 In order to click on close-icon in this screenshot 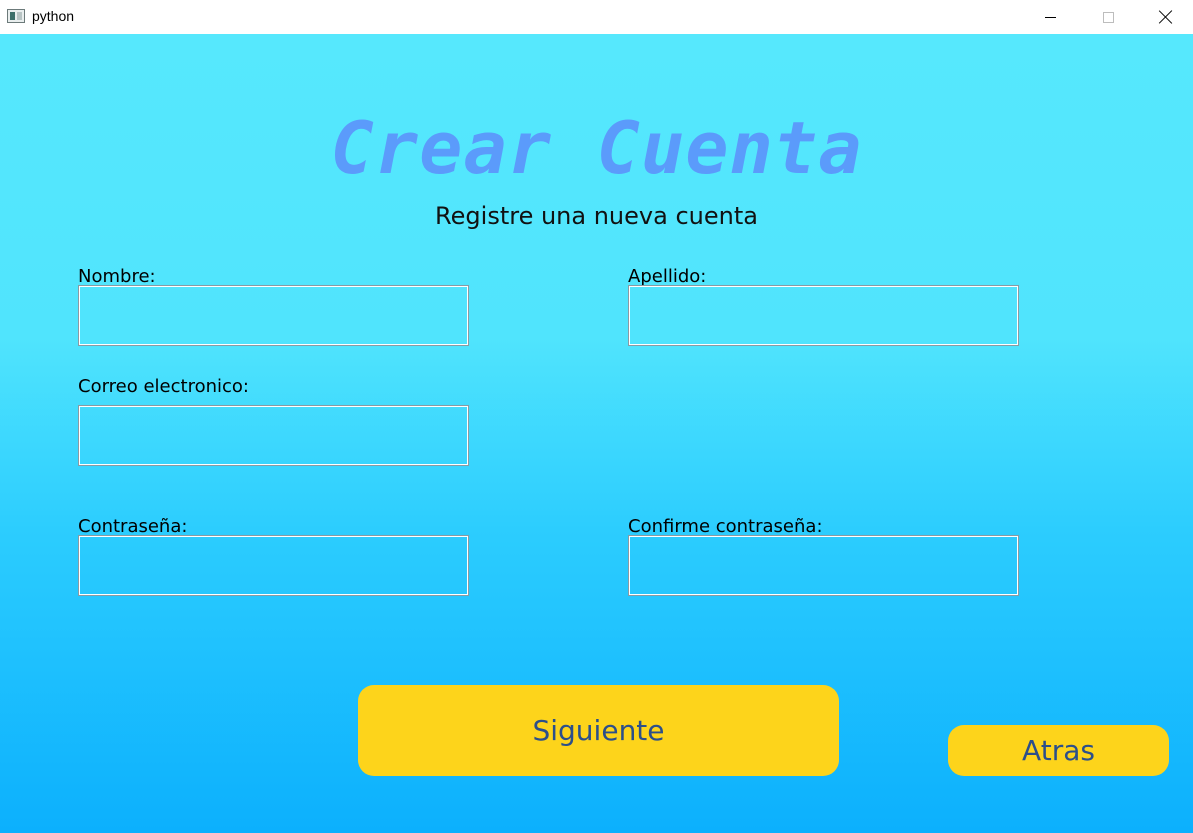, I will do `click(1166, 17)`.